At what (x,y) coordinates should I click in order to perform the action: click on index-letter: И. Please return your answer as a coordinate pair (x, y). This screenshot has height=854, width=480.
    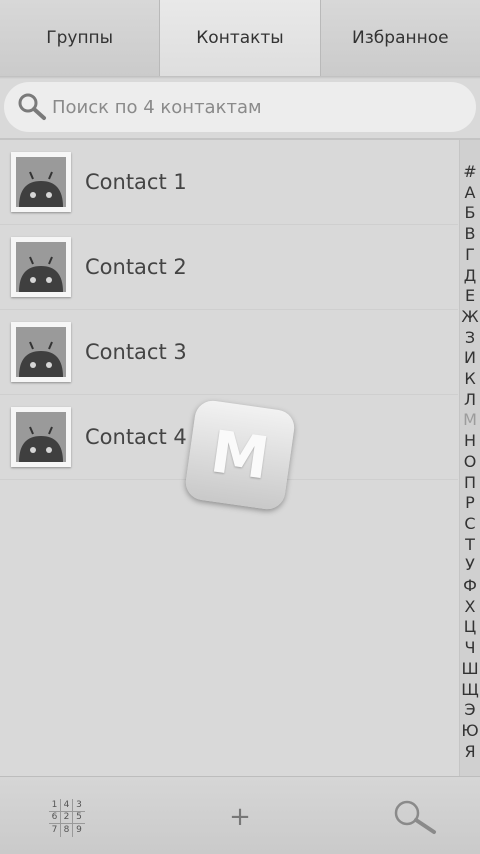
    Looking at the image, I should click on (470, 358).